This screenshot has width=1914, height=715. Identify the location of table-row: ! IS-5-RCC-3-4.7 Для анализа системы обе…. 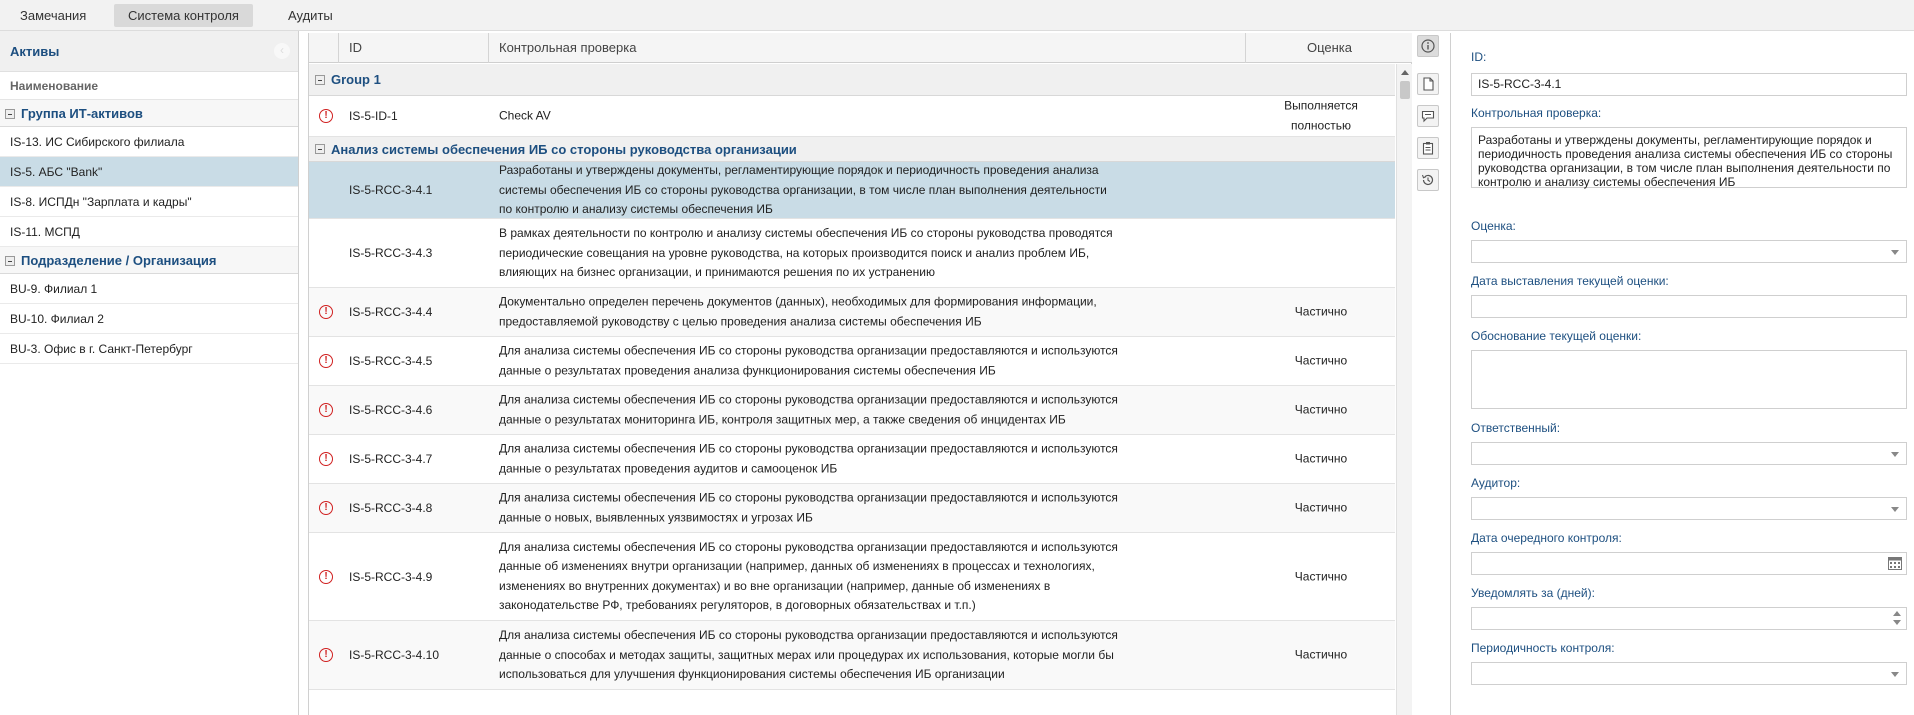
(852, 459).